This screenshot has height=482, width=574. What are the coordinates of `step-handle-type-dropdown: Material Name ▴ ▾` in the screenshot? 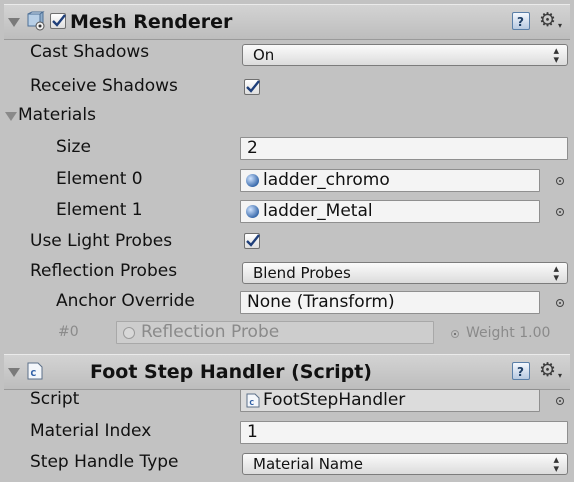 It's located at (405, 464).